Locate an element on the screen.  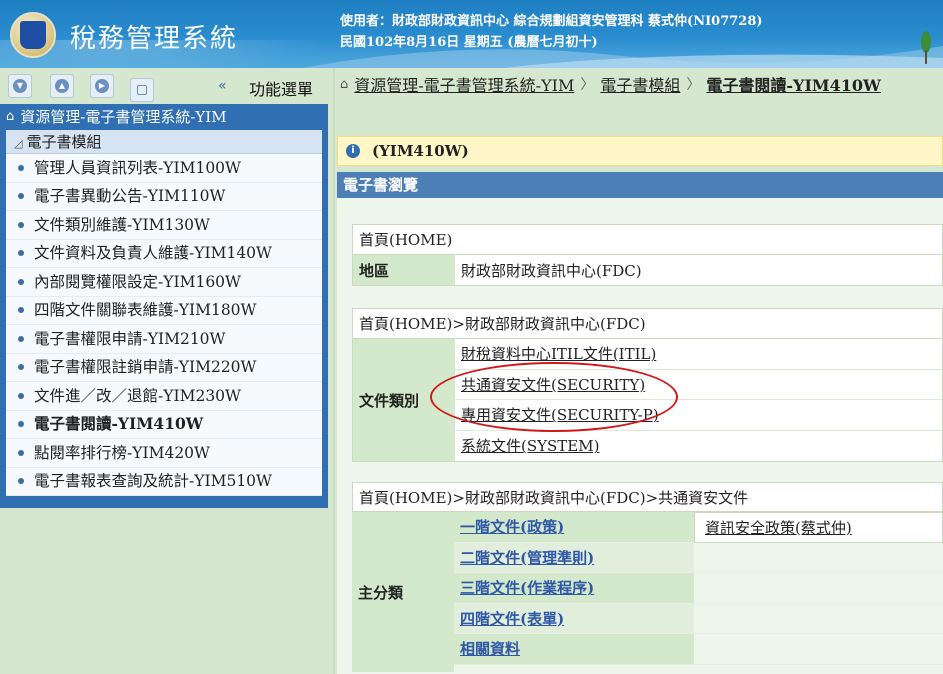
next-button: ▶ is located at coordinates (102, 86).